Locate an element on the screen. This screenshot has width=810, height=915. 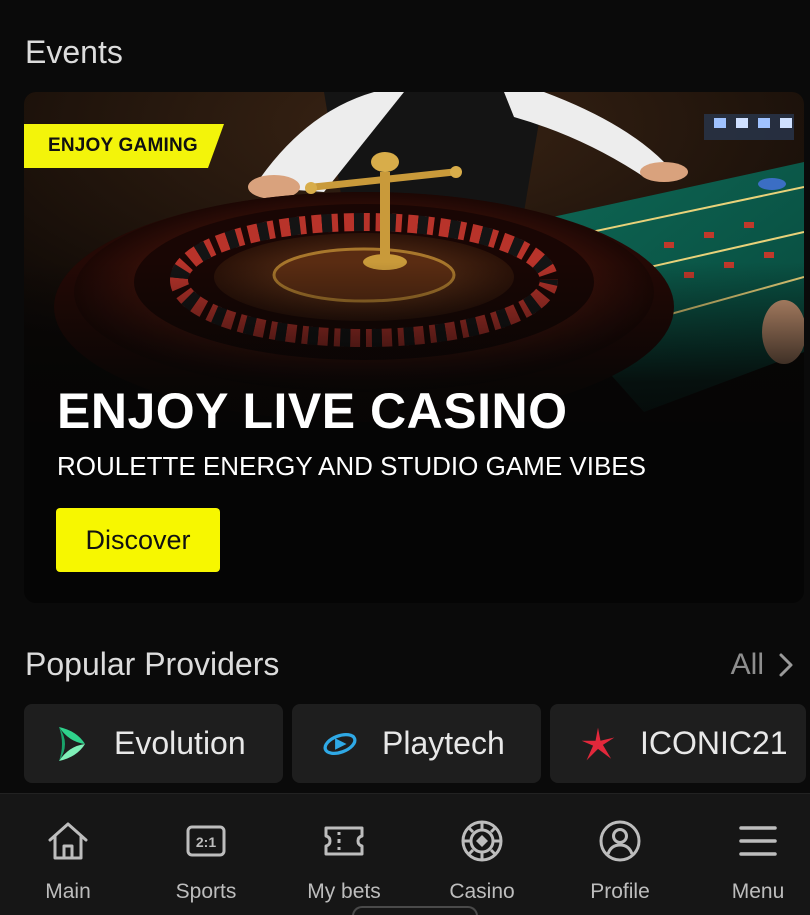
ticket-icon is located at coordinates (344, 841).